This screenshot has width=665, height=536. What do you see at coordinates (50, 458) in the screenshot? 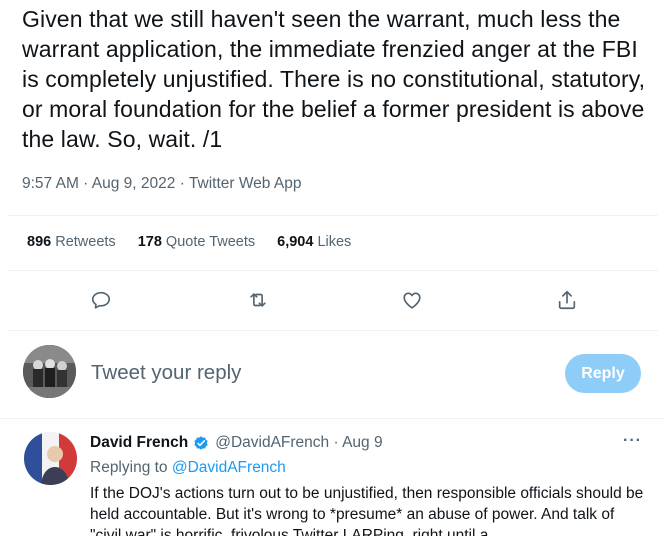
I see `author-avatar` at bounding box center [50, 458].